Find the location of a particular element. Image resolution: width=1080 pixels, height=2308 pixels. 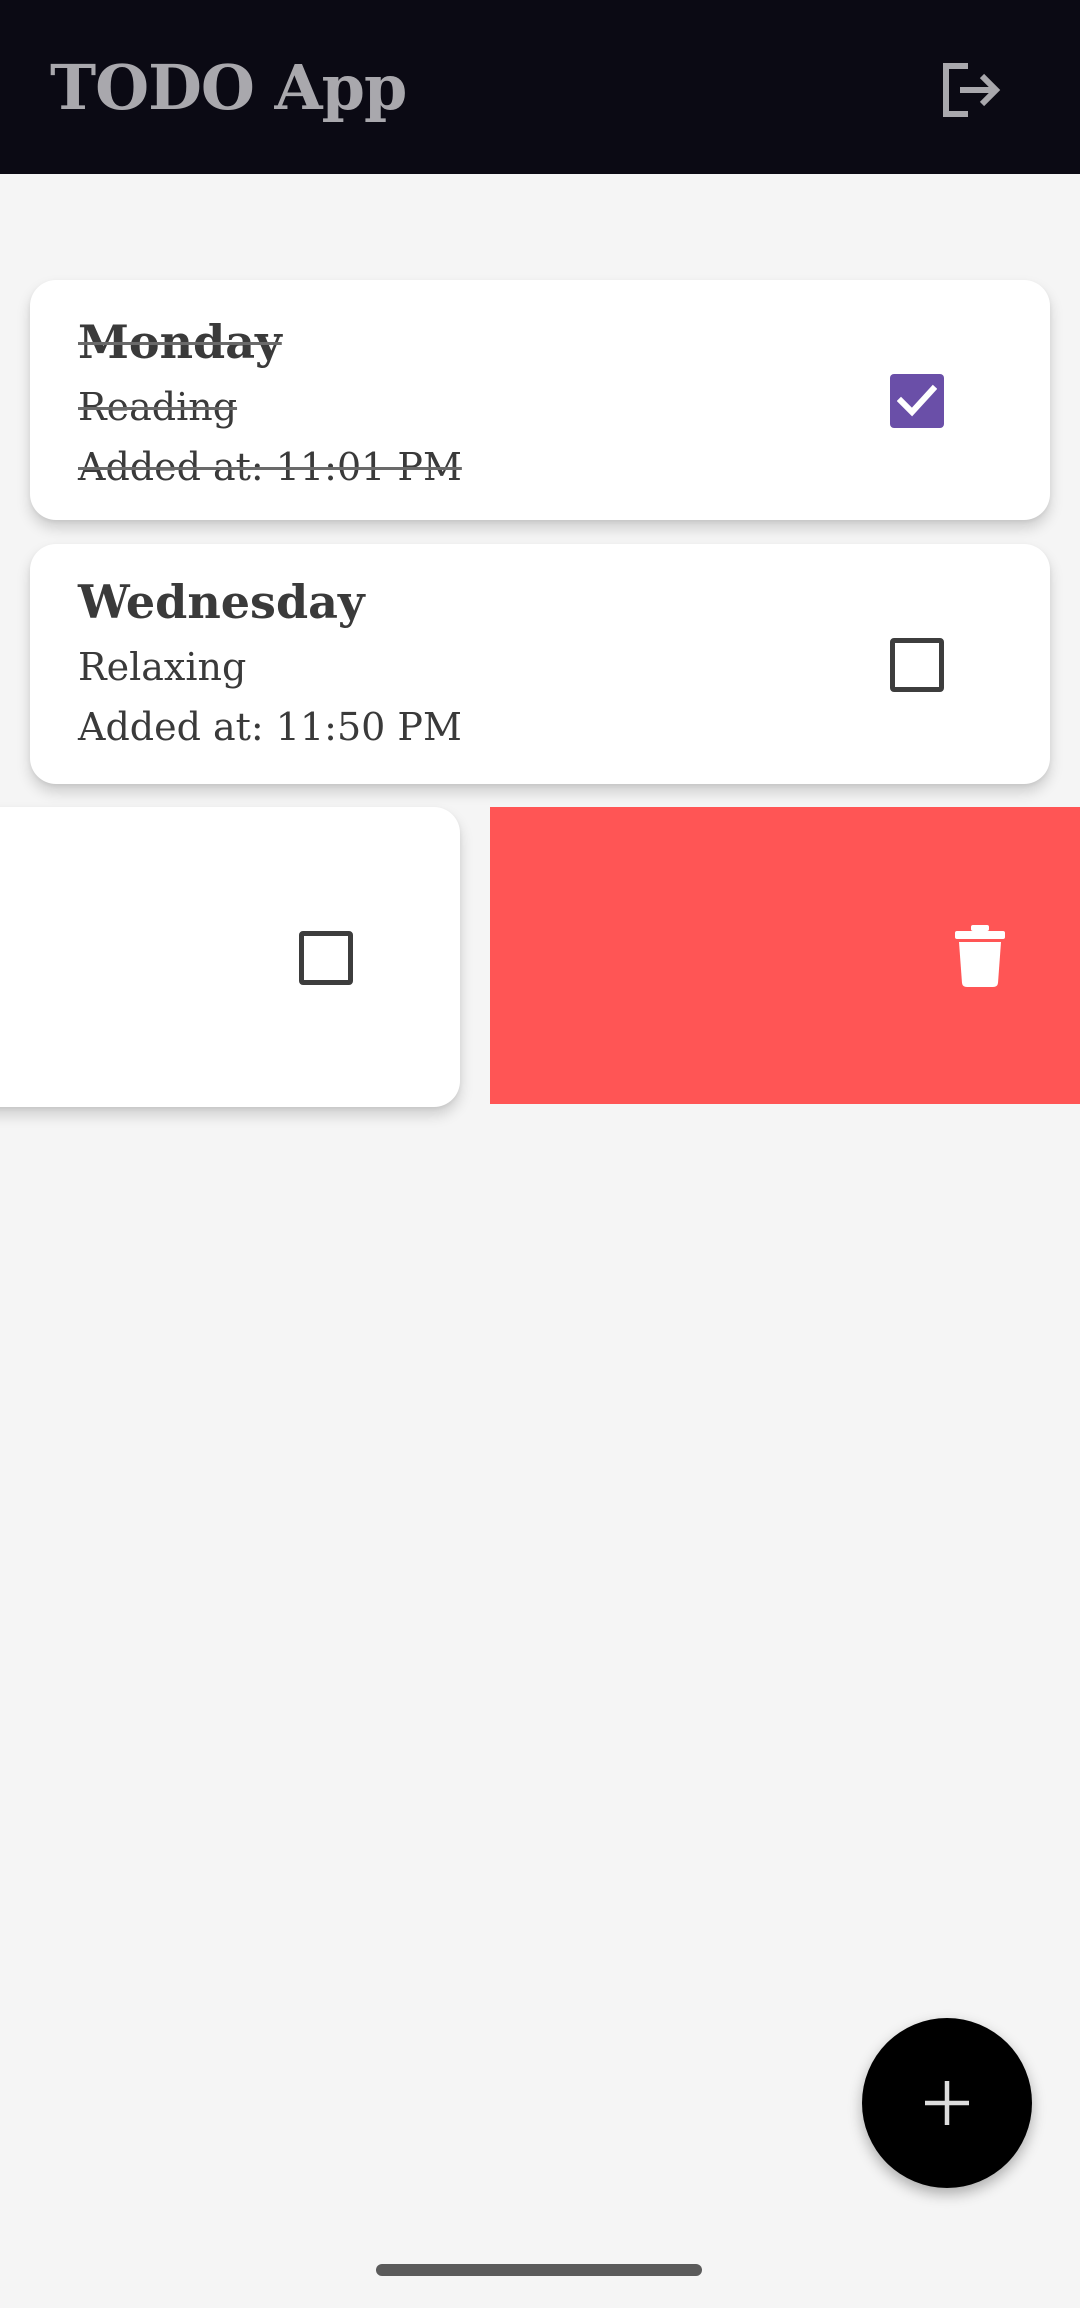

todo-added-time: Added at: 11:50 PM is located at coordinates (270, 727).